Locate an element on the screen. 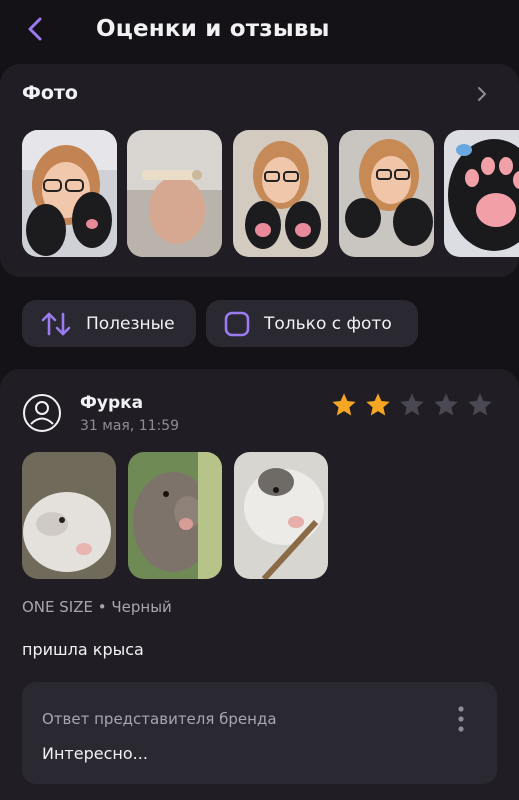  review-date: 31 мая, 11:59 is located at coordinates (130, 426).